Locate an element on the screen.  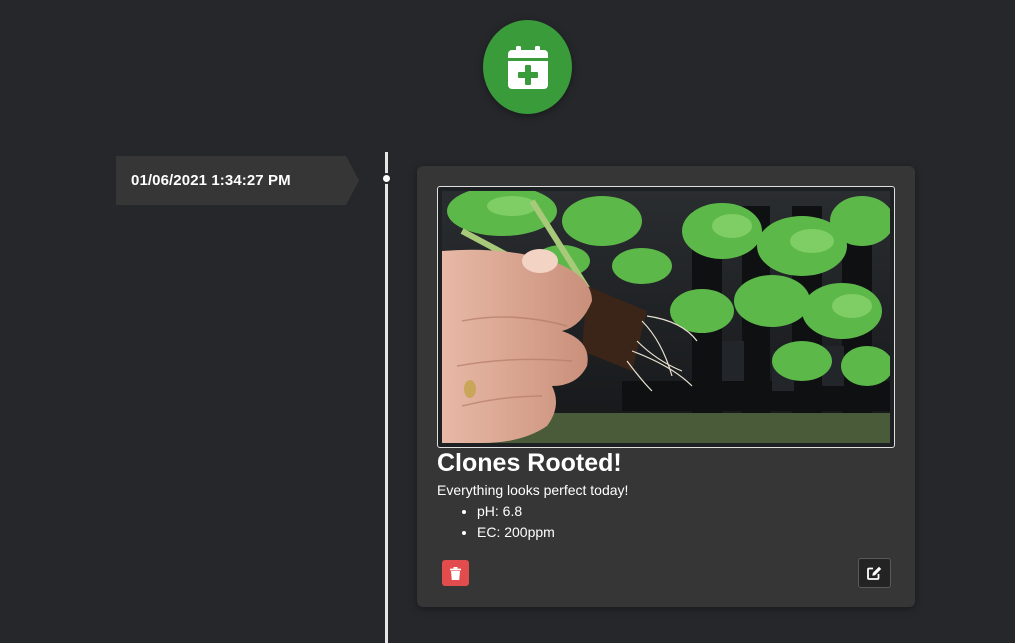
entry-date: 01/06/2021 1:34:27 PM is located at coordinates (211, 180).